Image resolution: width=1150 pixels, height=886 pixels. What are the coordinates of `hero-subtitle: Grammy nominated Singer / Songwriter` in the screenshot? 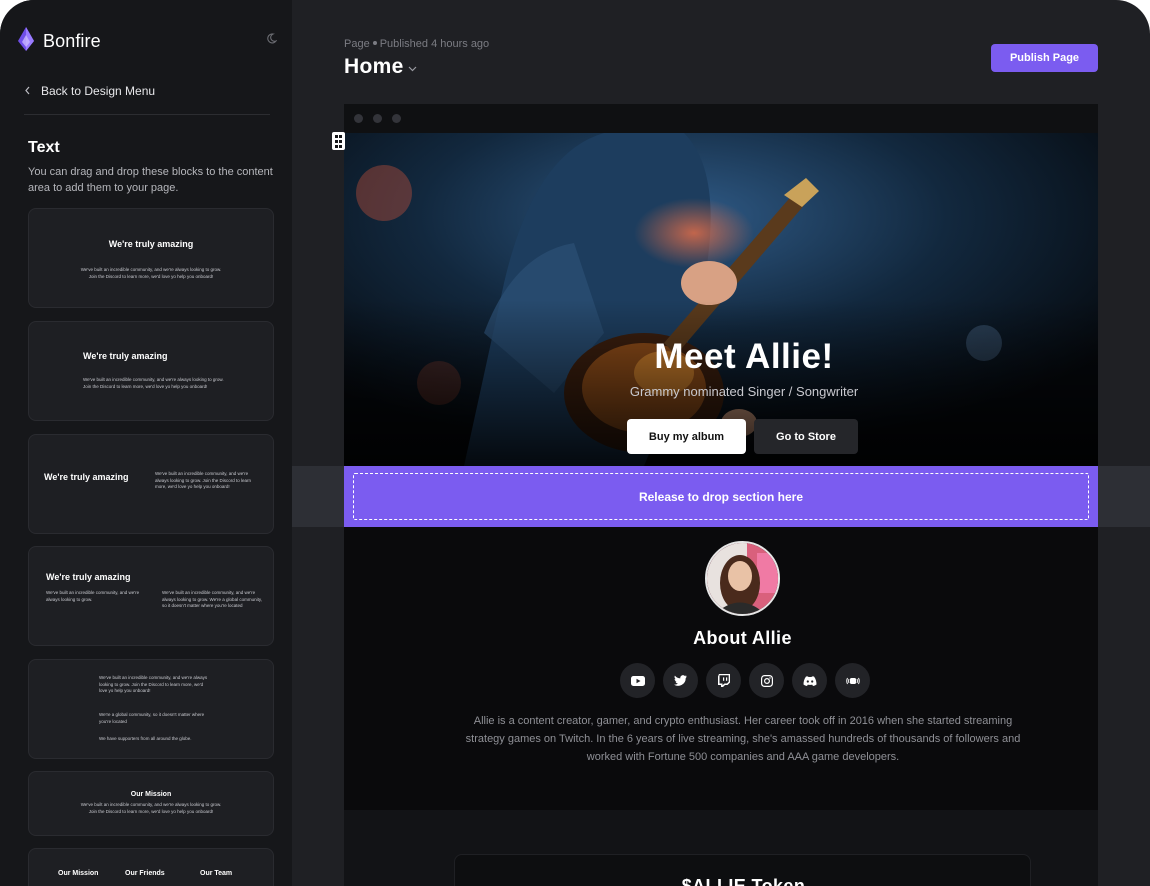 It's located at (744, 391).